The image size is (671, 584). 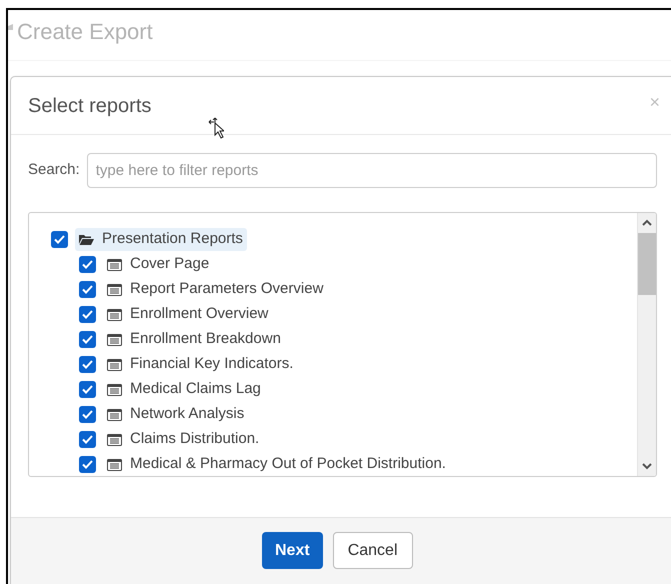 I want to click on tree-item: Presentation Reports, so click(x=161, y=239).